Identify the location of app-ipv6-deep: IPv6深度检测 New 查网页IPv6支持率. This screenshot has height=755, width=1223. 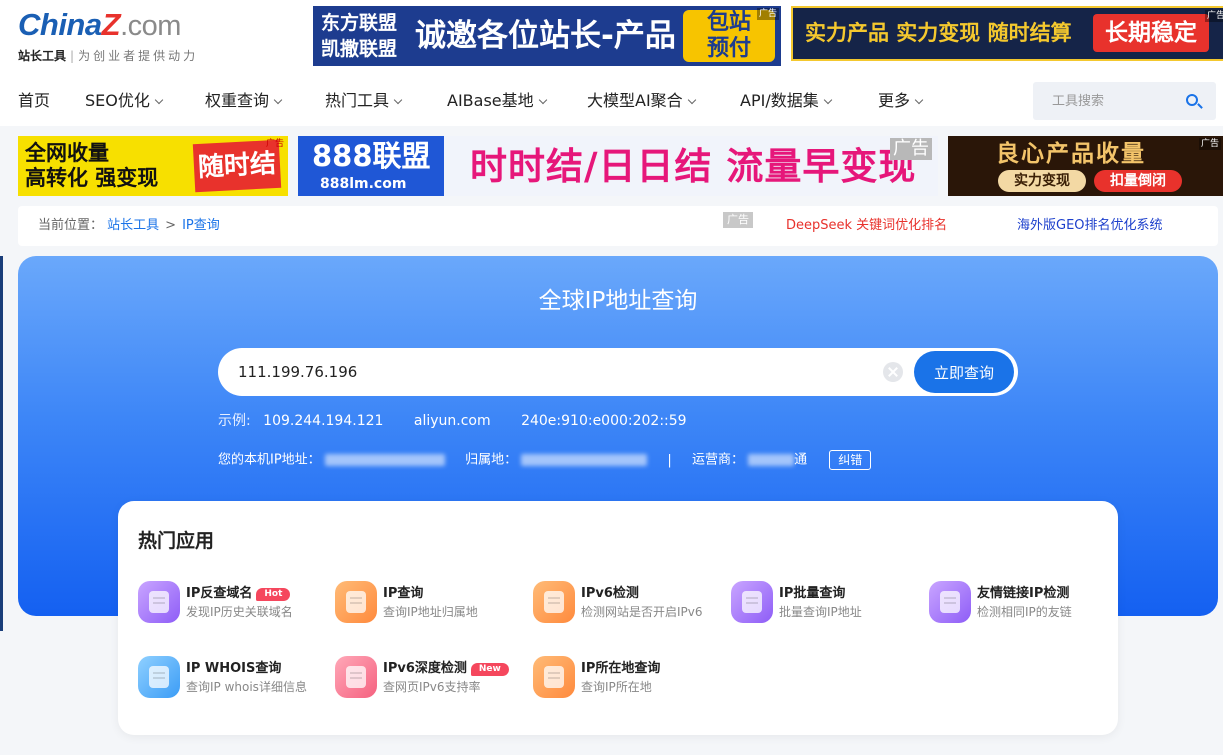
(430, 678).